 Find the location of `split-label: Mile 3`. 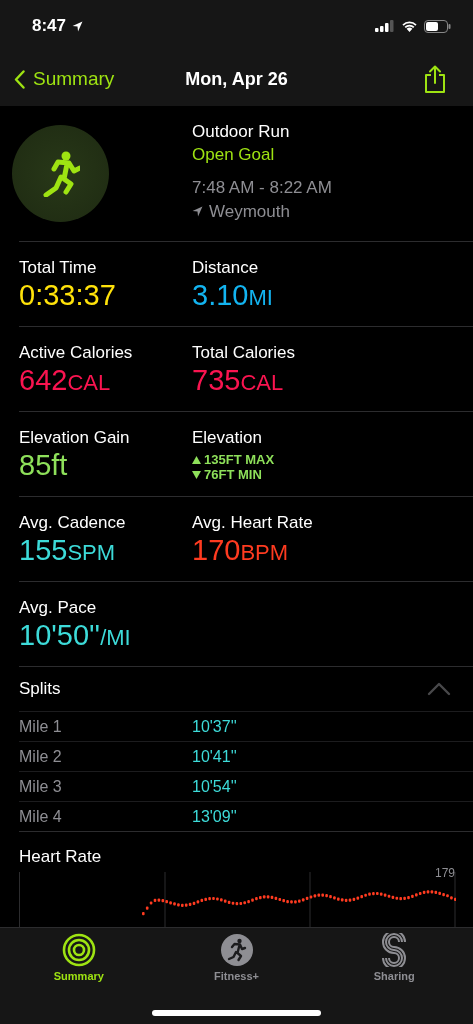

split-label: Mile 3 is located at coordinates (41, 786).